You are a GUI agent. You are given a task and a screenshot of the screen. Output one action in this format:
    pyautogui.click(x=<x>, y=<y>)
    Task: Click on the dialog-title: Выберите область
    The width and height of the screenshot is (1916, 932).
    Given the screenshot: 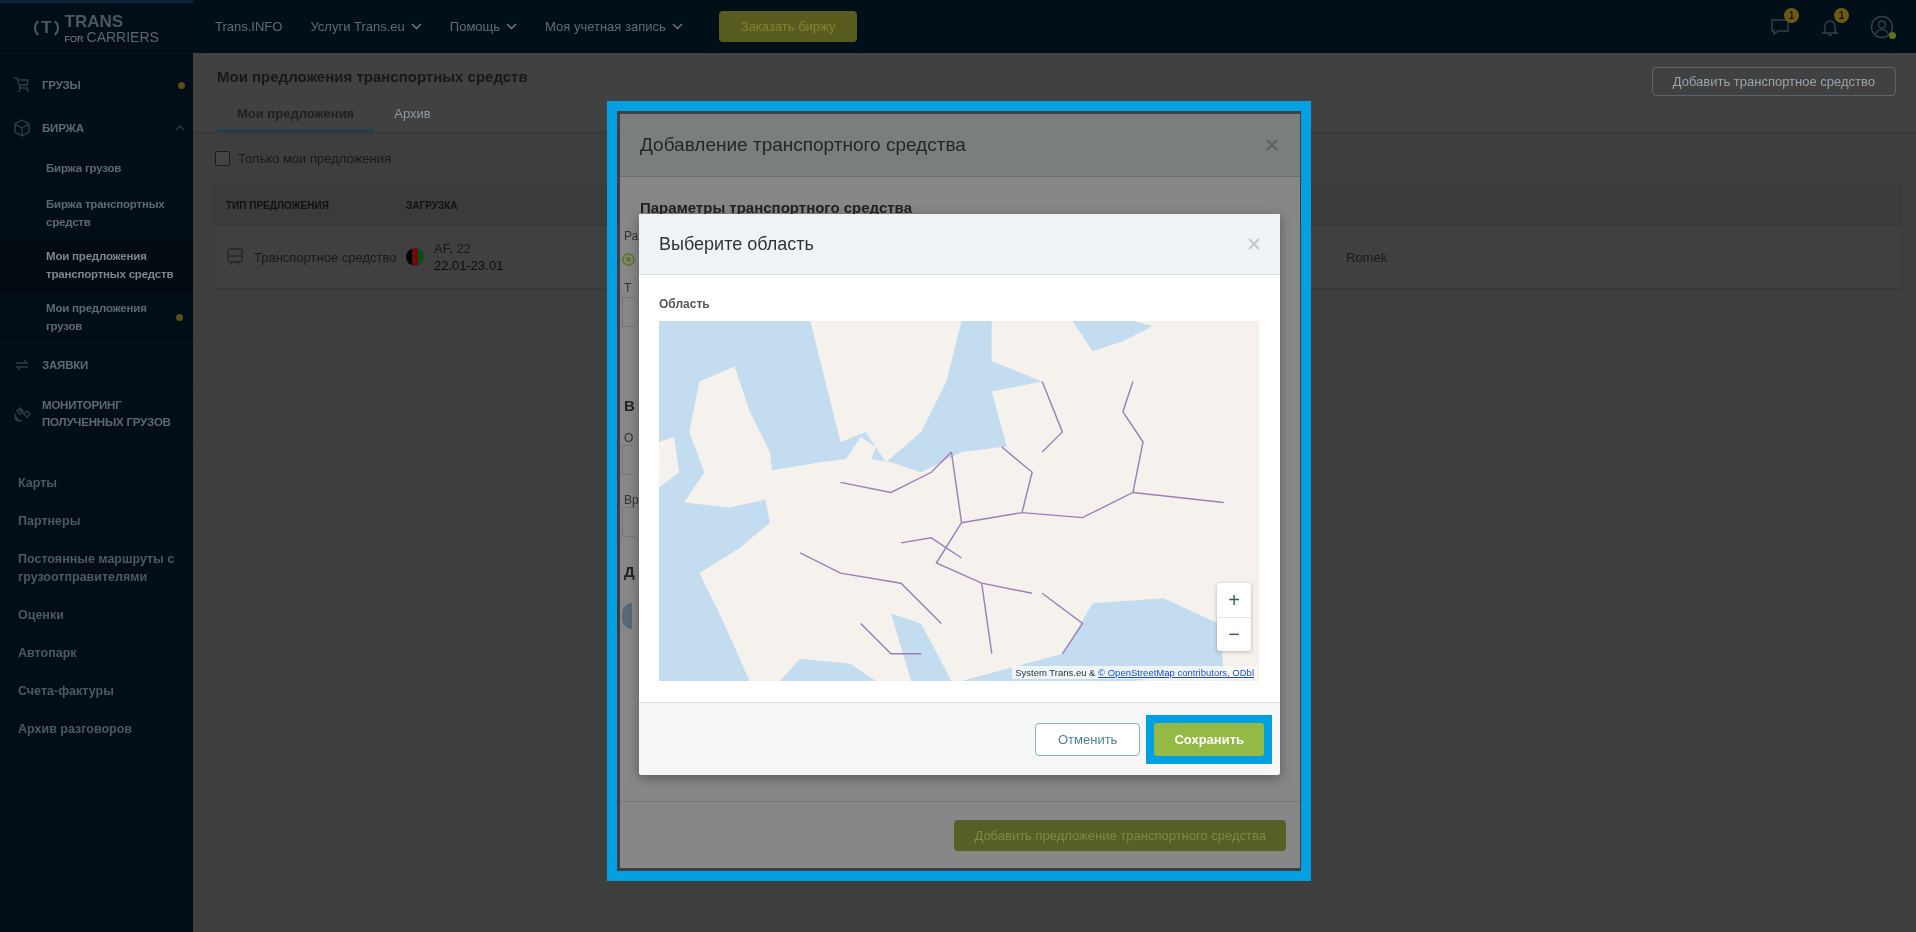 What is the action you would take?
    pyautogui.click(x=736, y=244)
    